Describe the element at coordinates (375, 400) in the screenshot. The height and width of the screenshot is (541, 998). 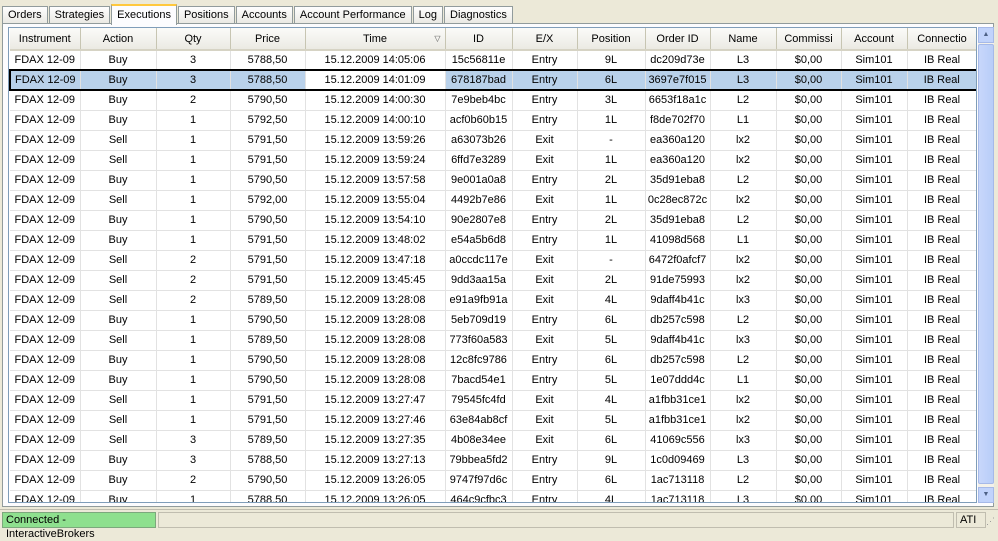
I see `cell-time: 15.12.2009 13:27:47` at that location.